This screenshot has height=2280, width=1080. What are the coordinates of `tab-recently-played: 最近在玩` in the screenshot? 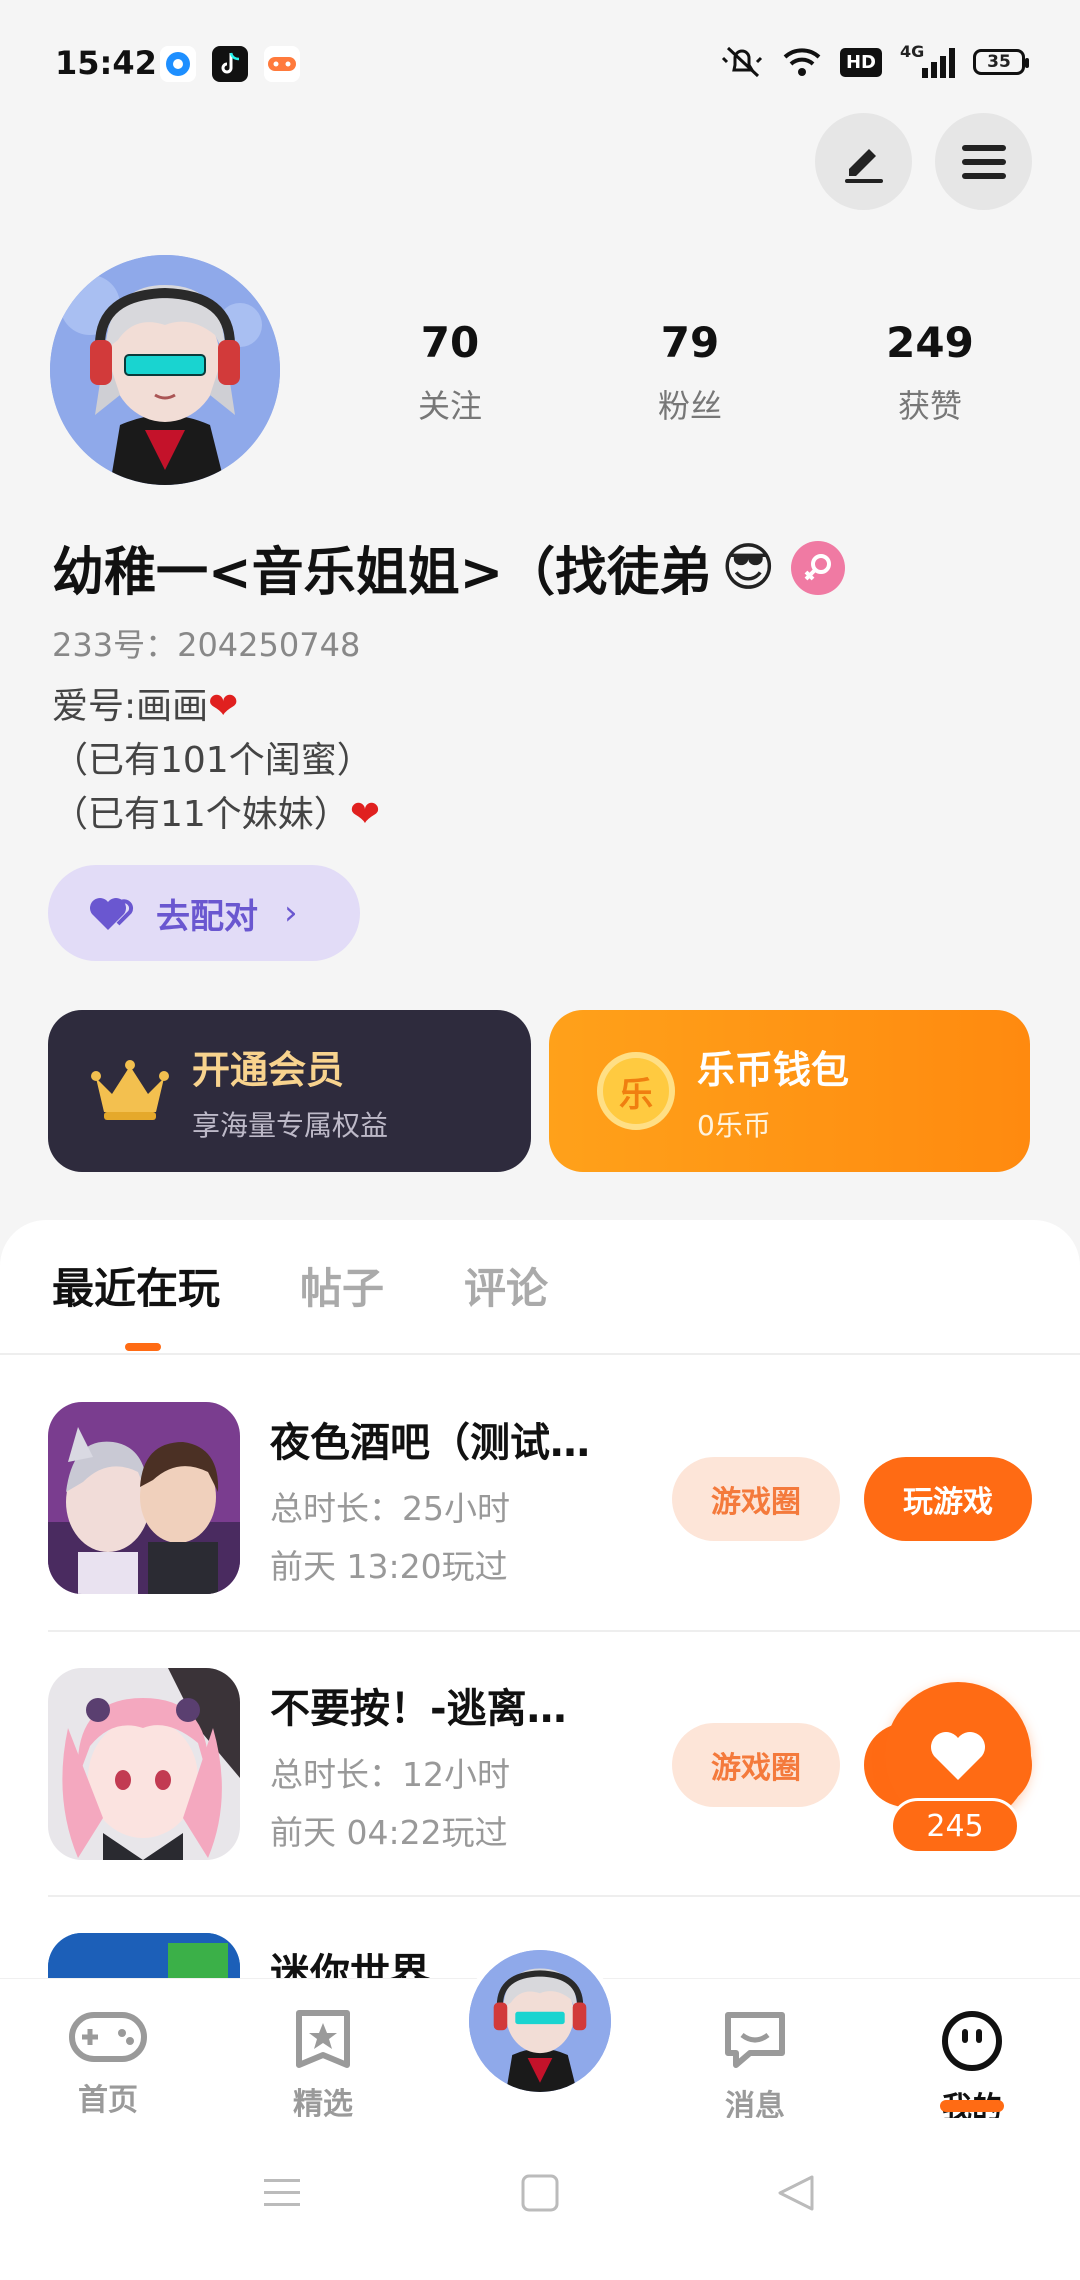 It's located at (136, 1285).